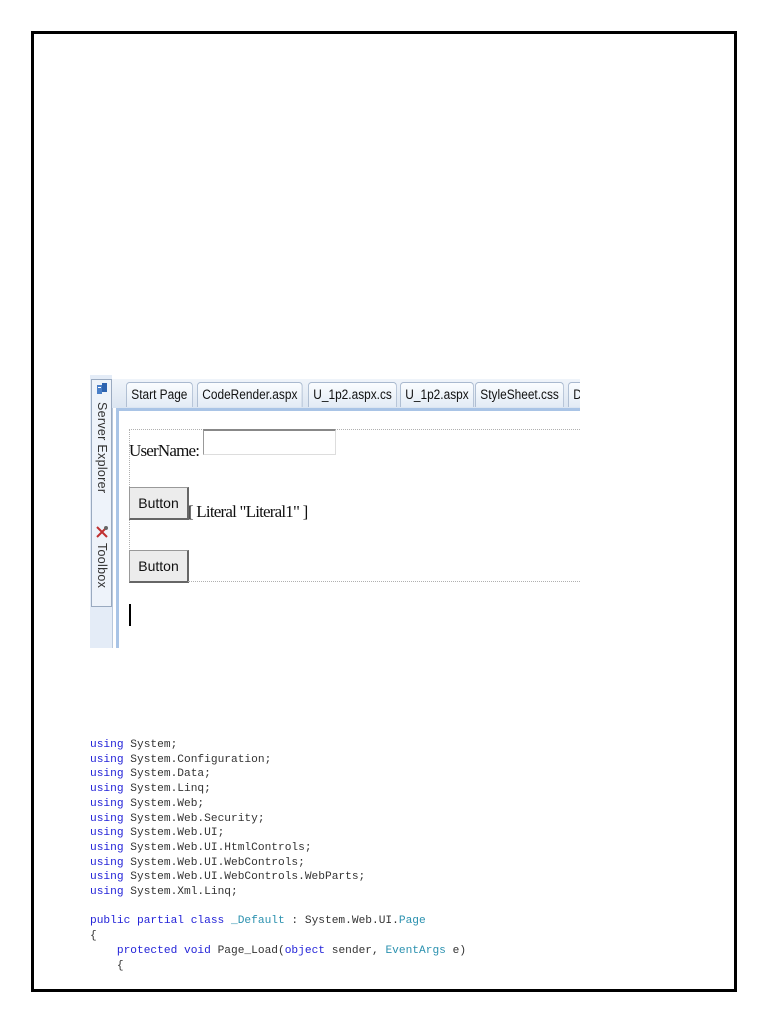 The image size is (768, 1024). Describe the element at coordinates (278, 804) in the screenshot. I see `code-line: using System.Web;` at that location.